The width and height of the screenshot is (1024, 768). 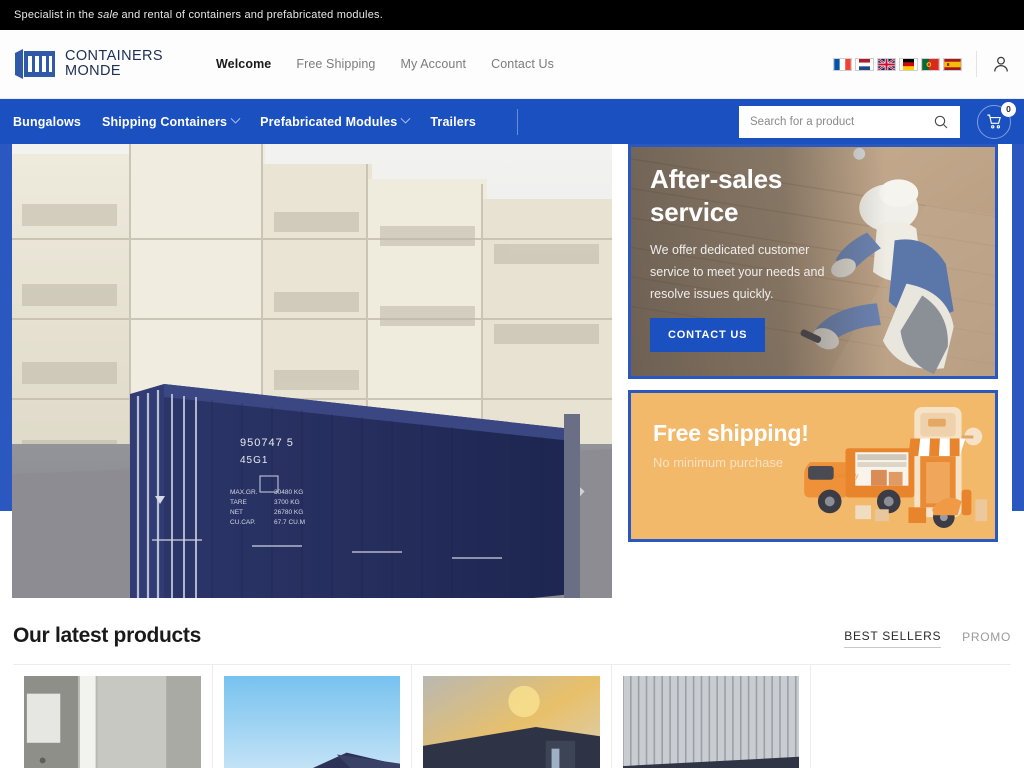 What do you see at coordinates (522, 64) in the screenshot?
I see `header-nav-contact-us: Contact Us` at bounding box center [522, 64].